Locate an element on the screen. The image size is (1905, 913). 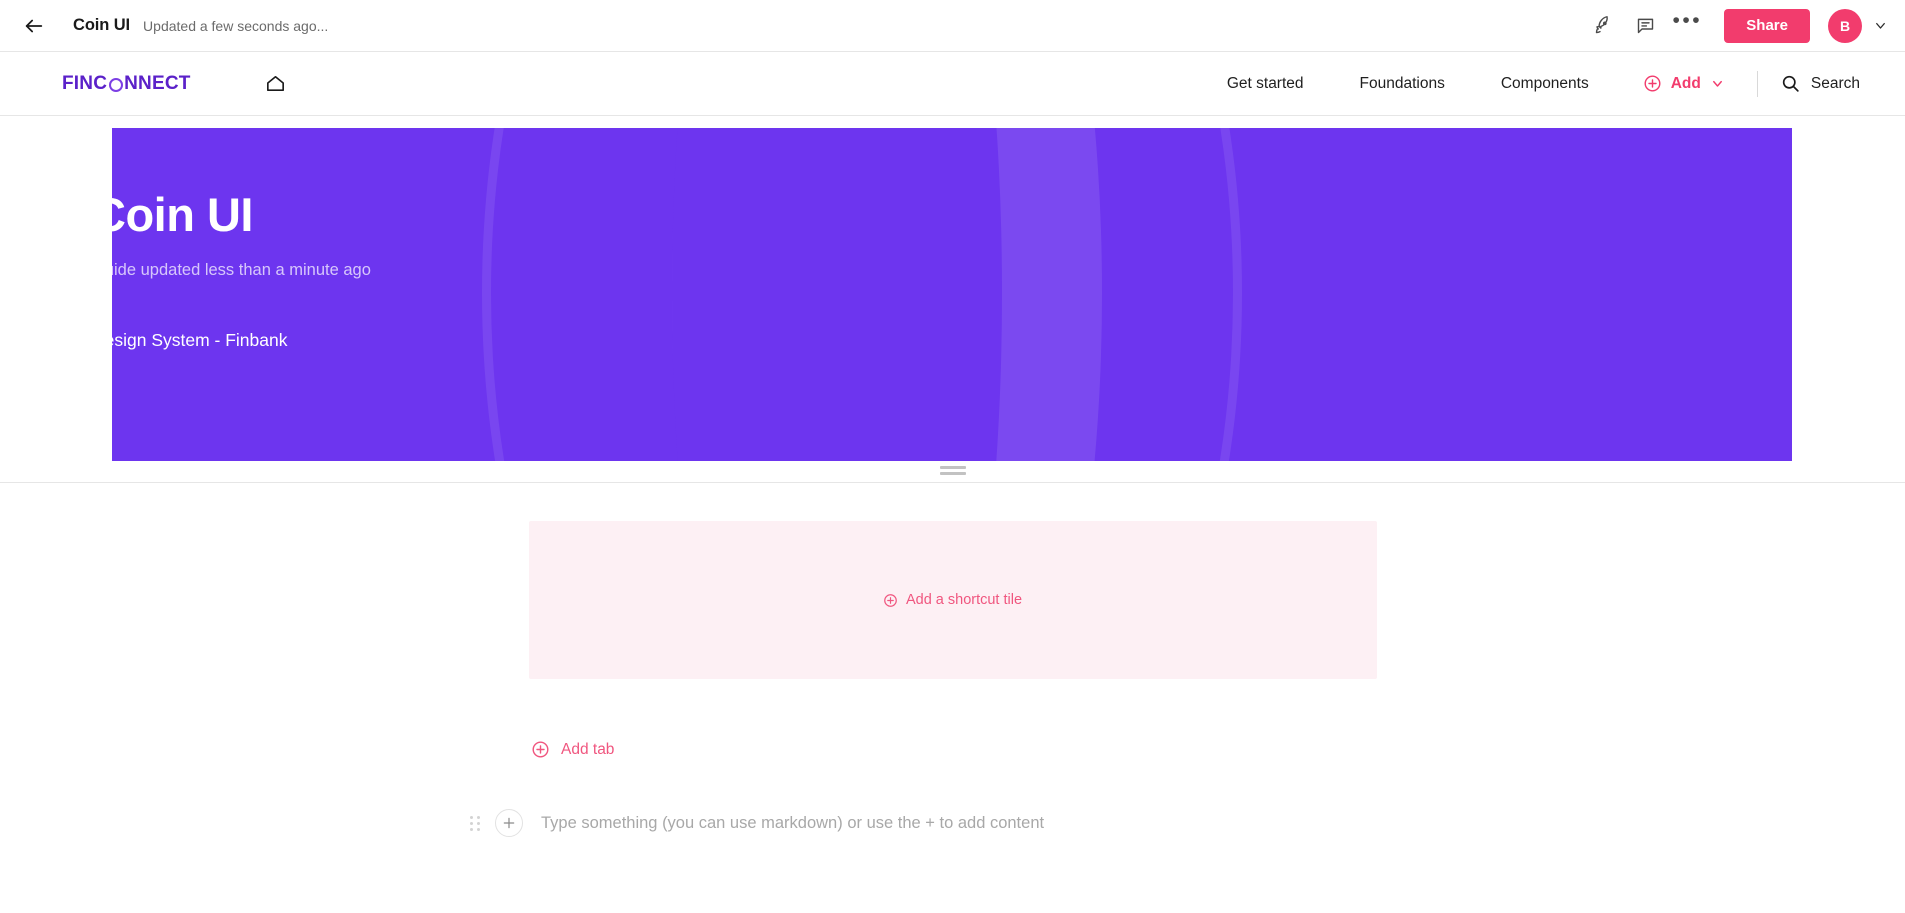
search-button: Search is located at coordinates (1842, 83).